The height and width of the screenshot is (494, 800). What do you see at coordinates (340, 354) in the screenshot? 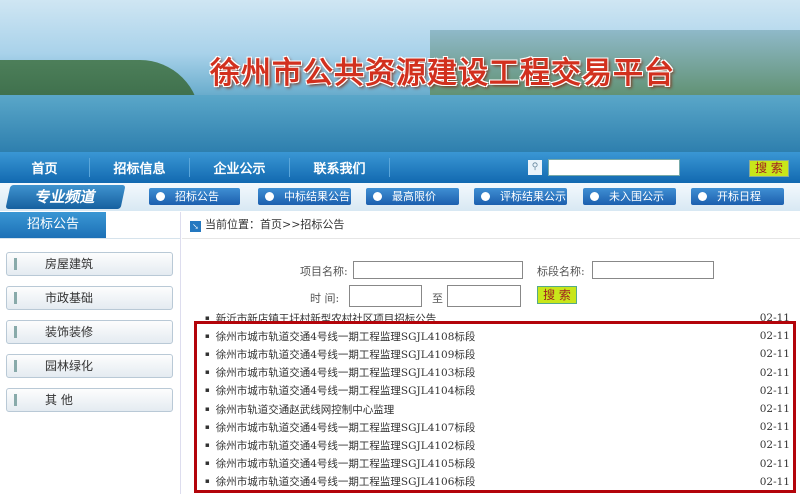
I see `notice-title: 徐州市城市轨道交通4号线一期工程监理SGJL4109标段` at bounding box center [340, 354].